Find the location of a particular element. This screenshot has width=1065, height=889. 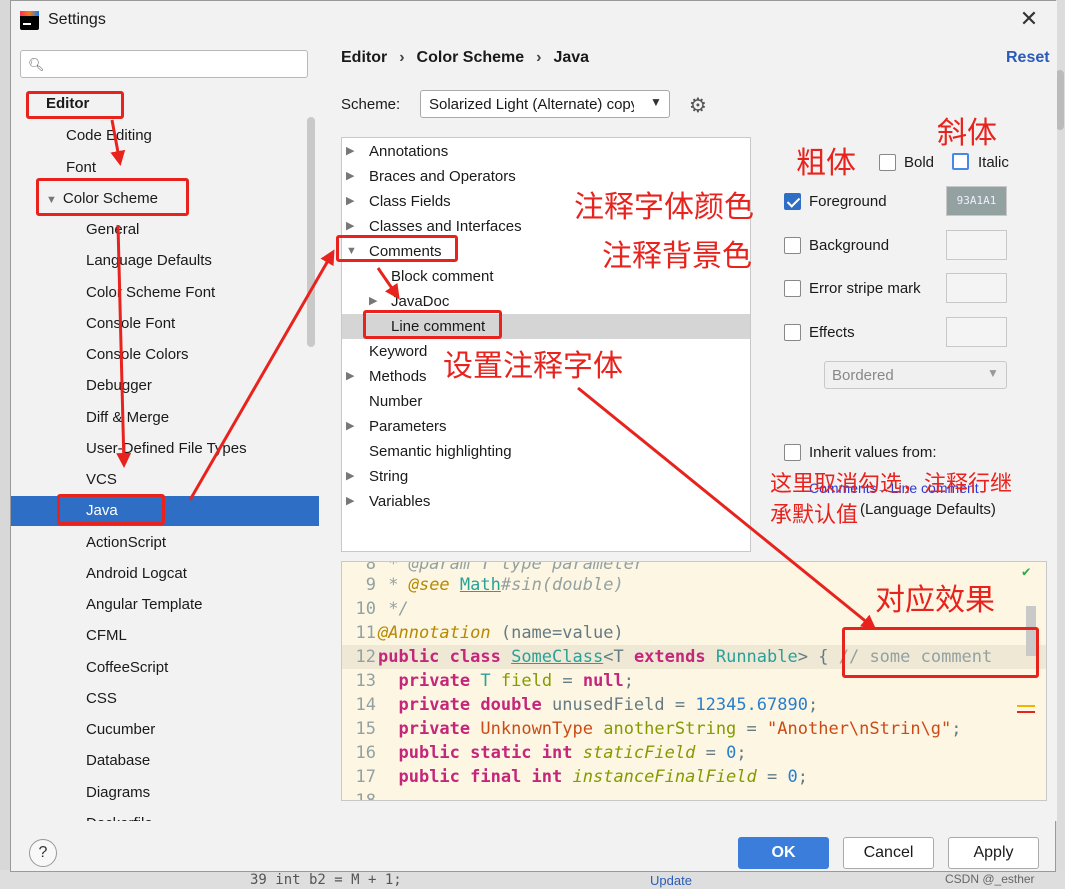

settings-search: 🔍︎ is located at coordinates (164, 64).